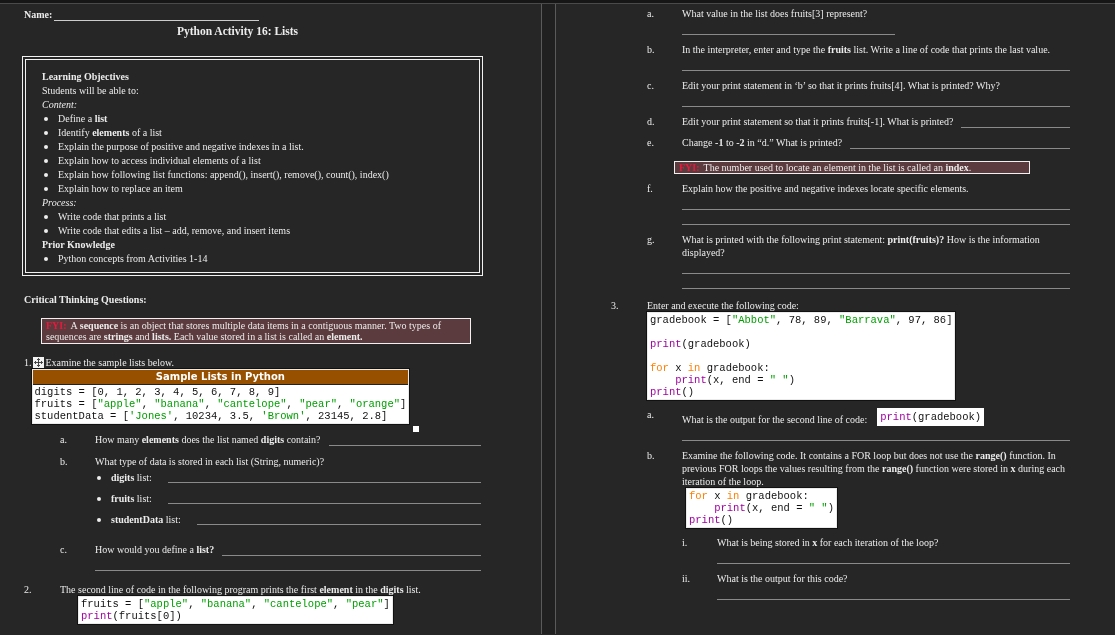 This screenshot has width=1115, height=635. I want to click on question-text: Enter and execute the following code:, so click(723, 305).